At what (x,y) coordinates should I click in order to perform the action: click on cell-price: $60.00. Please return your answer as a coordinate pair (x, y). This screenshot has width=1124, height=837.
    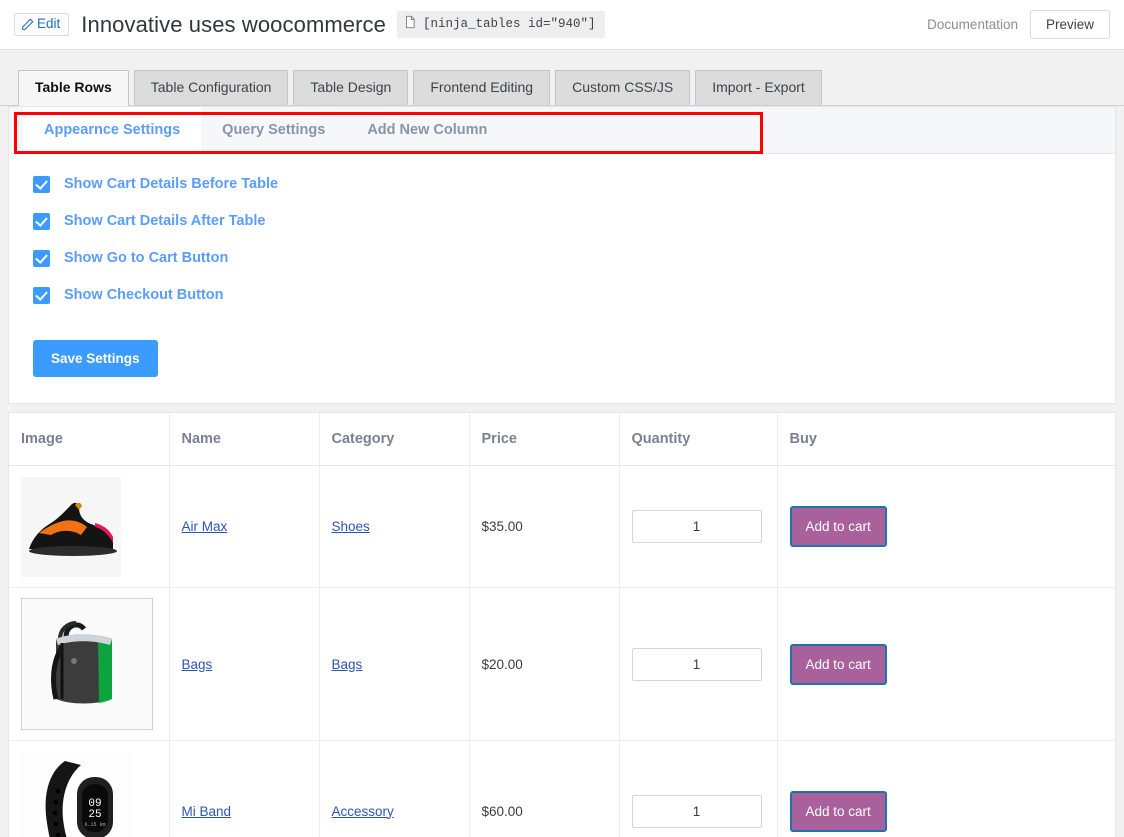
    Looking at the image, I should click on (544, 788).